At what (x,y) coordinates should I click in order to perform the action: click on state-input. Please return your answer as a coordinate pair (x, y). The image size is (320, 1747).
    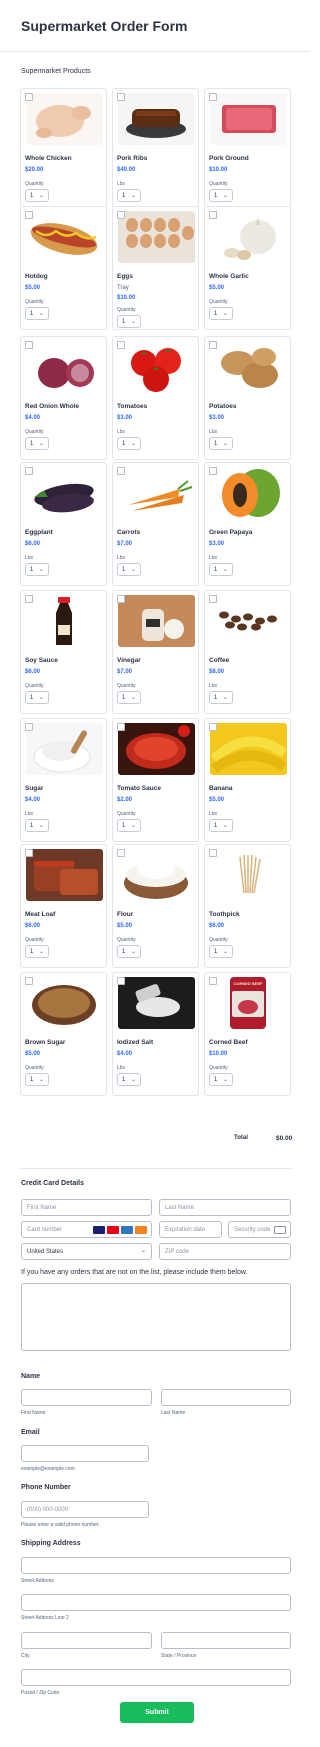
    Looking at the image, I should click on (226, 1640).